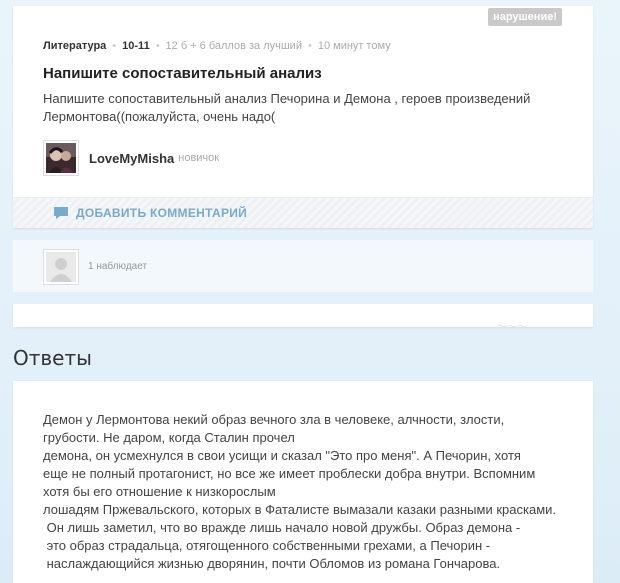  Describe the element at coordinates (118, 266) in the screenshot. I see `watchers-count: 1 наблюдает` at that location.